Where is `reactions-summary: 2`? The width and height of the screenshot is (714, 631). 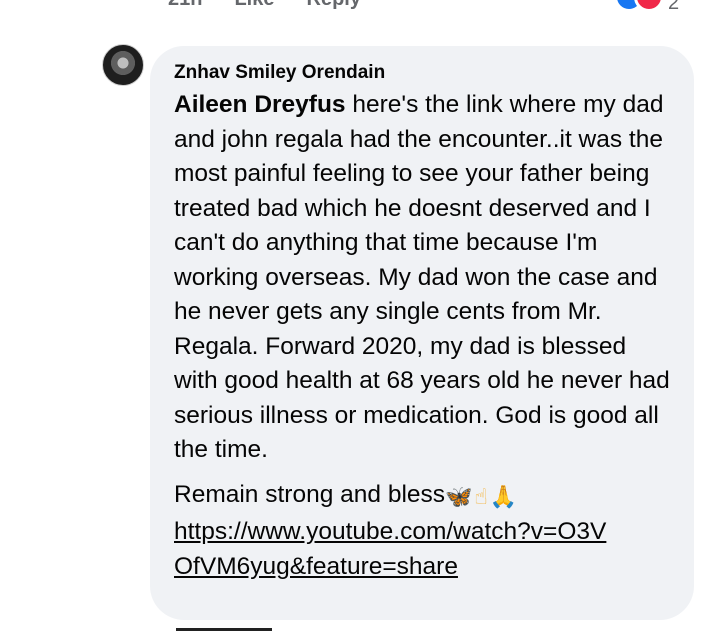
reactions-summary: 2 is located at coordinates (646, 7).